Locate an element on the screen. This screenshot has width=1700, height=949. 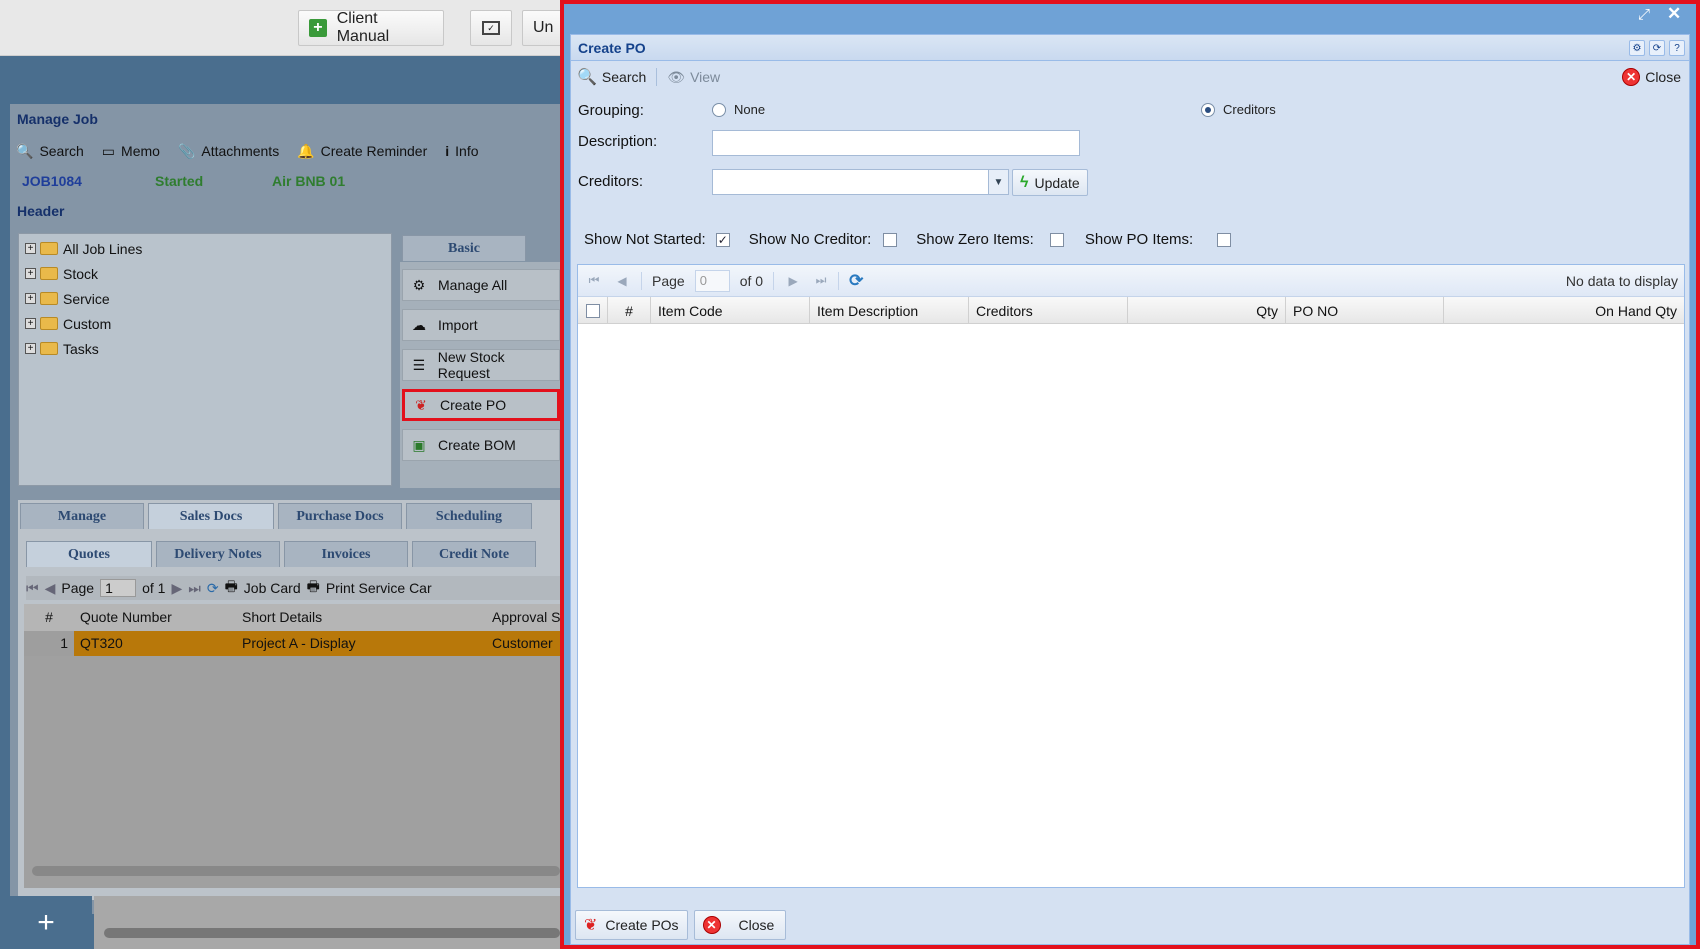
footer-close-button: ✕ Close is located at coordinates (739, 925).